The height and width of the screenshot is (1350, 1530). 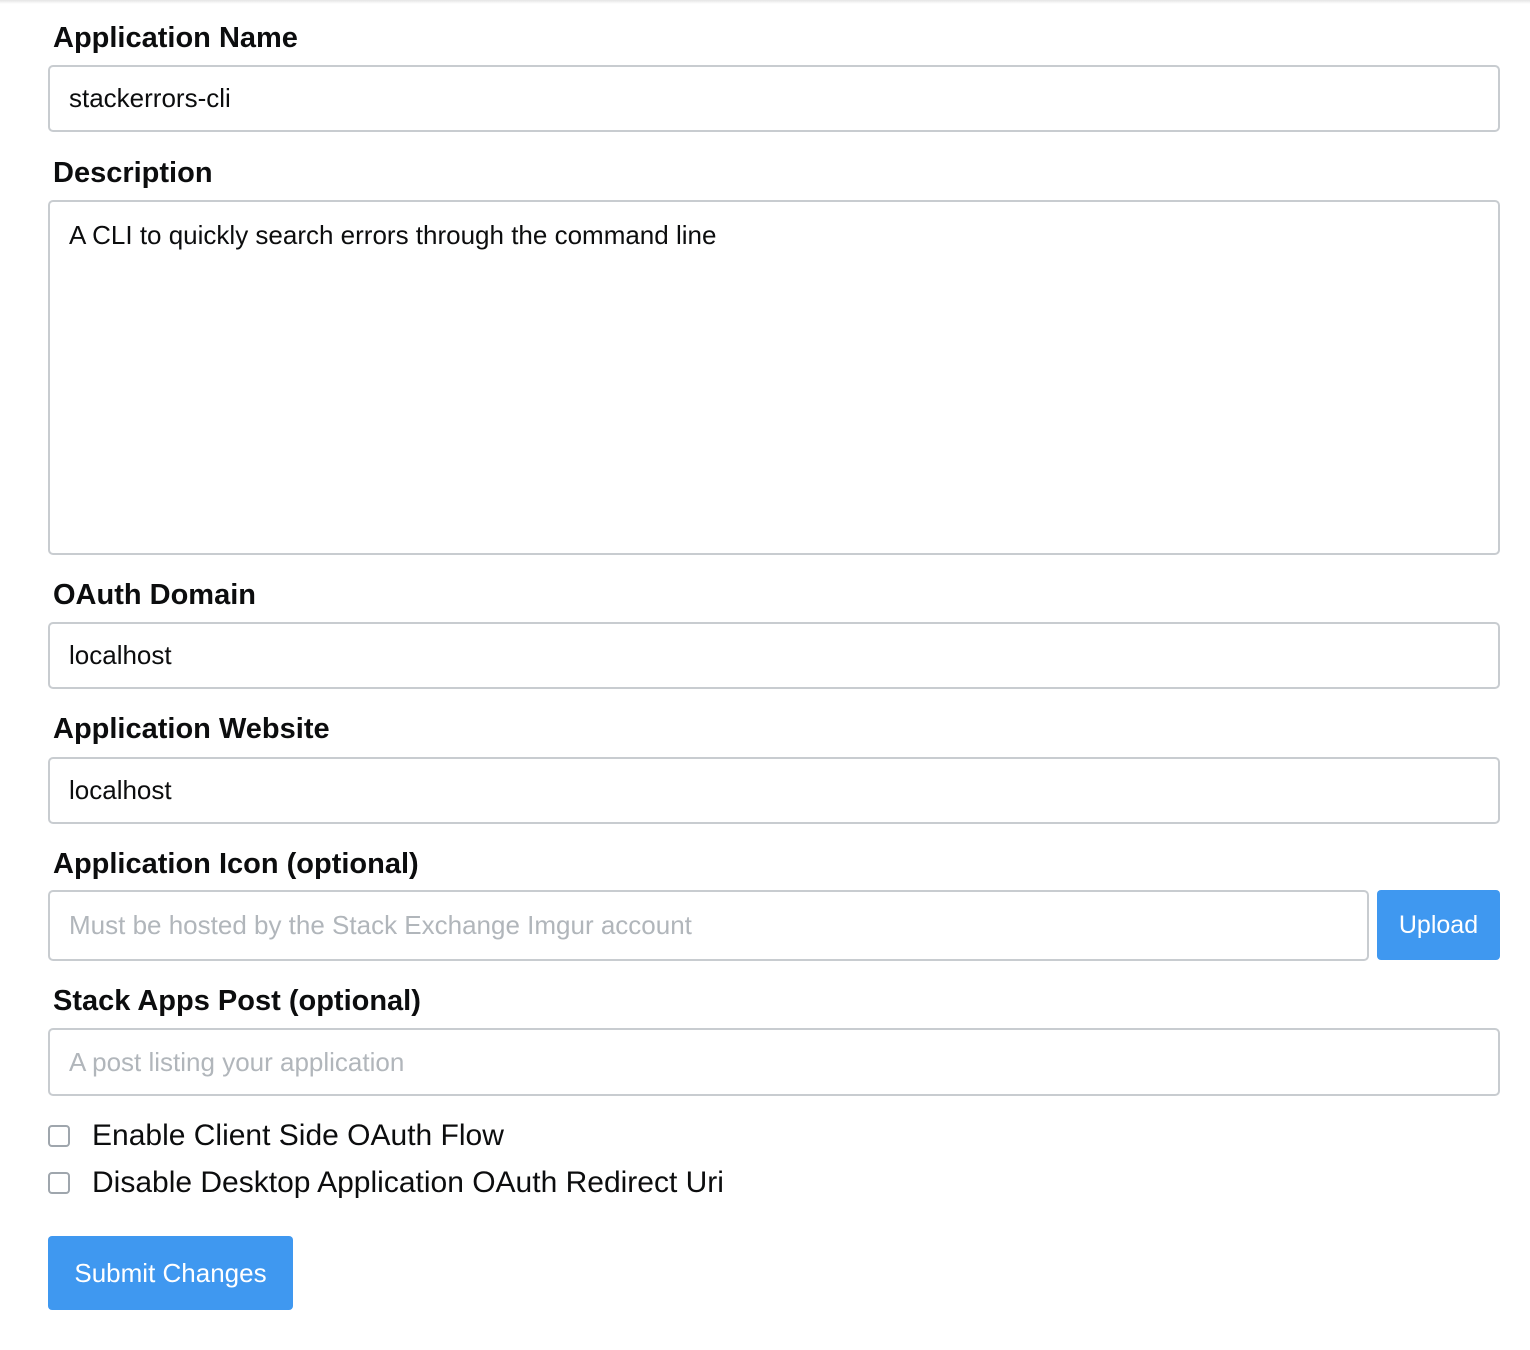 What do you see at coordinates (237, 1001) in the screenshot?
I see `stack-apps-post-label: Stack Apps Post (optional)` at bounding box center [237, 1001].